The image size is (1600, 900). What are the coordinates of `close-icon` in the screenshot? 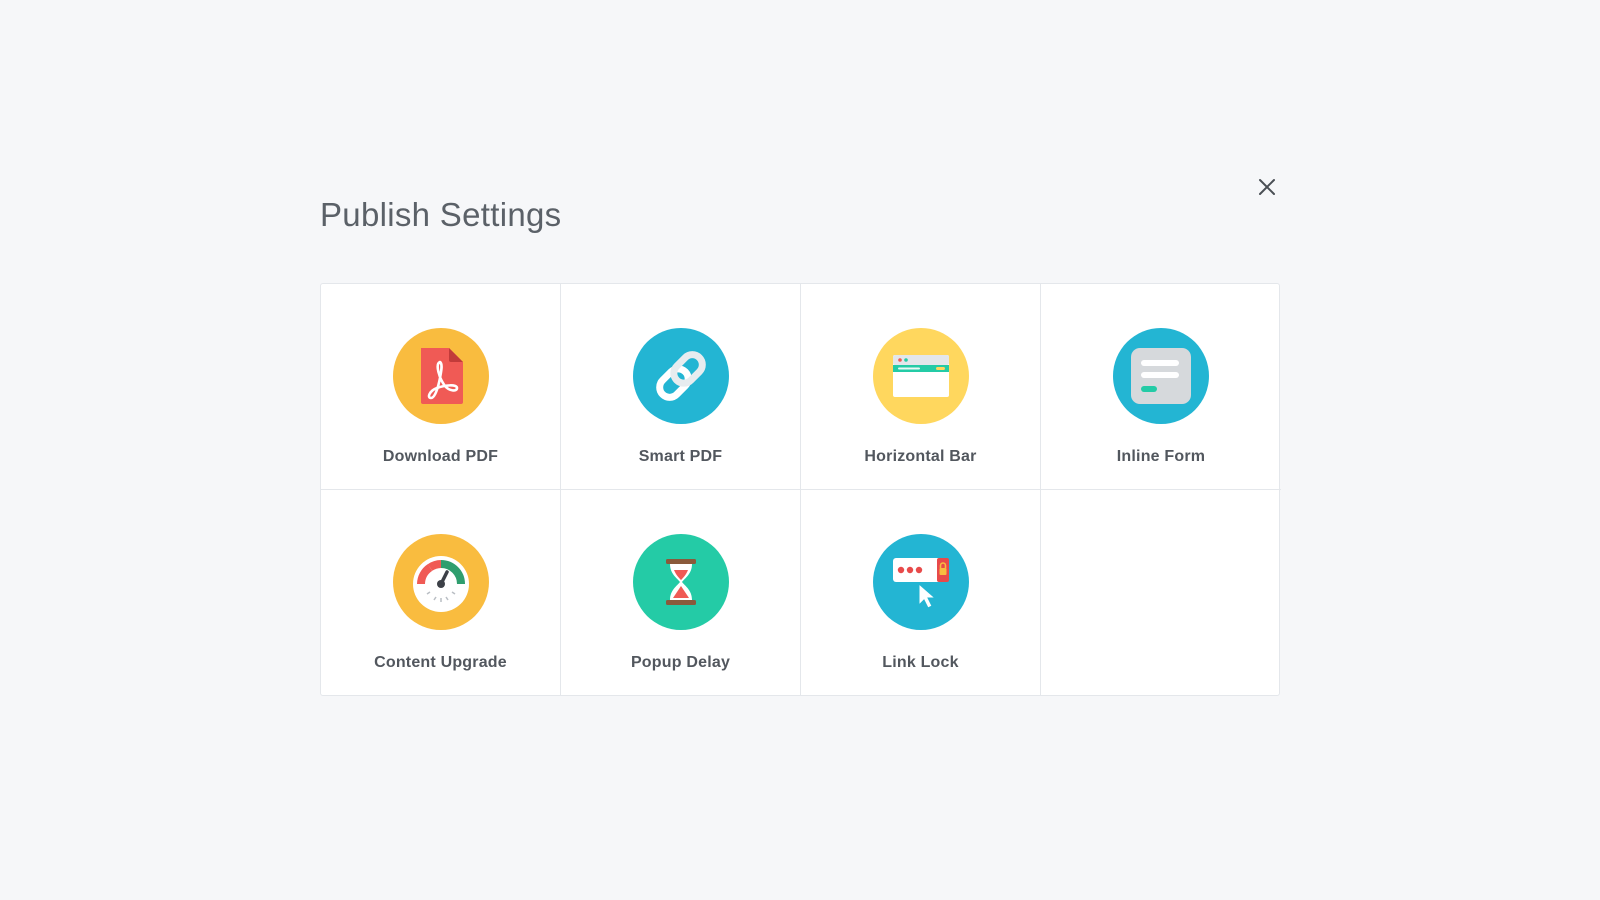 It's located at (1267, 187).